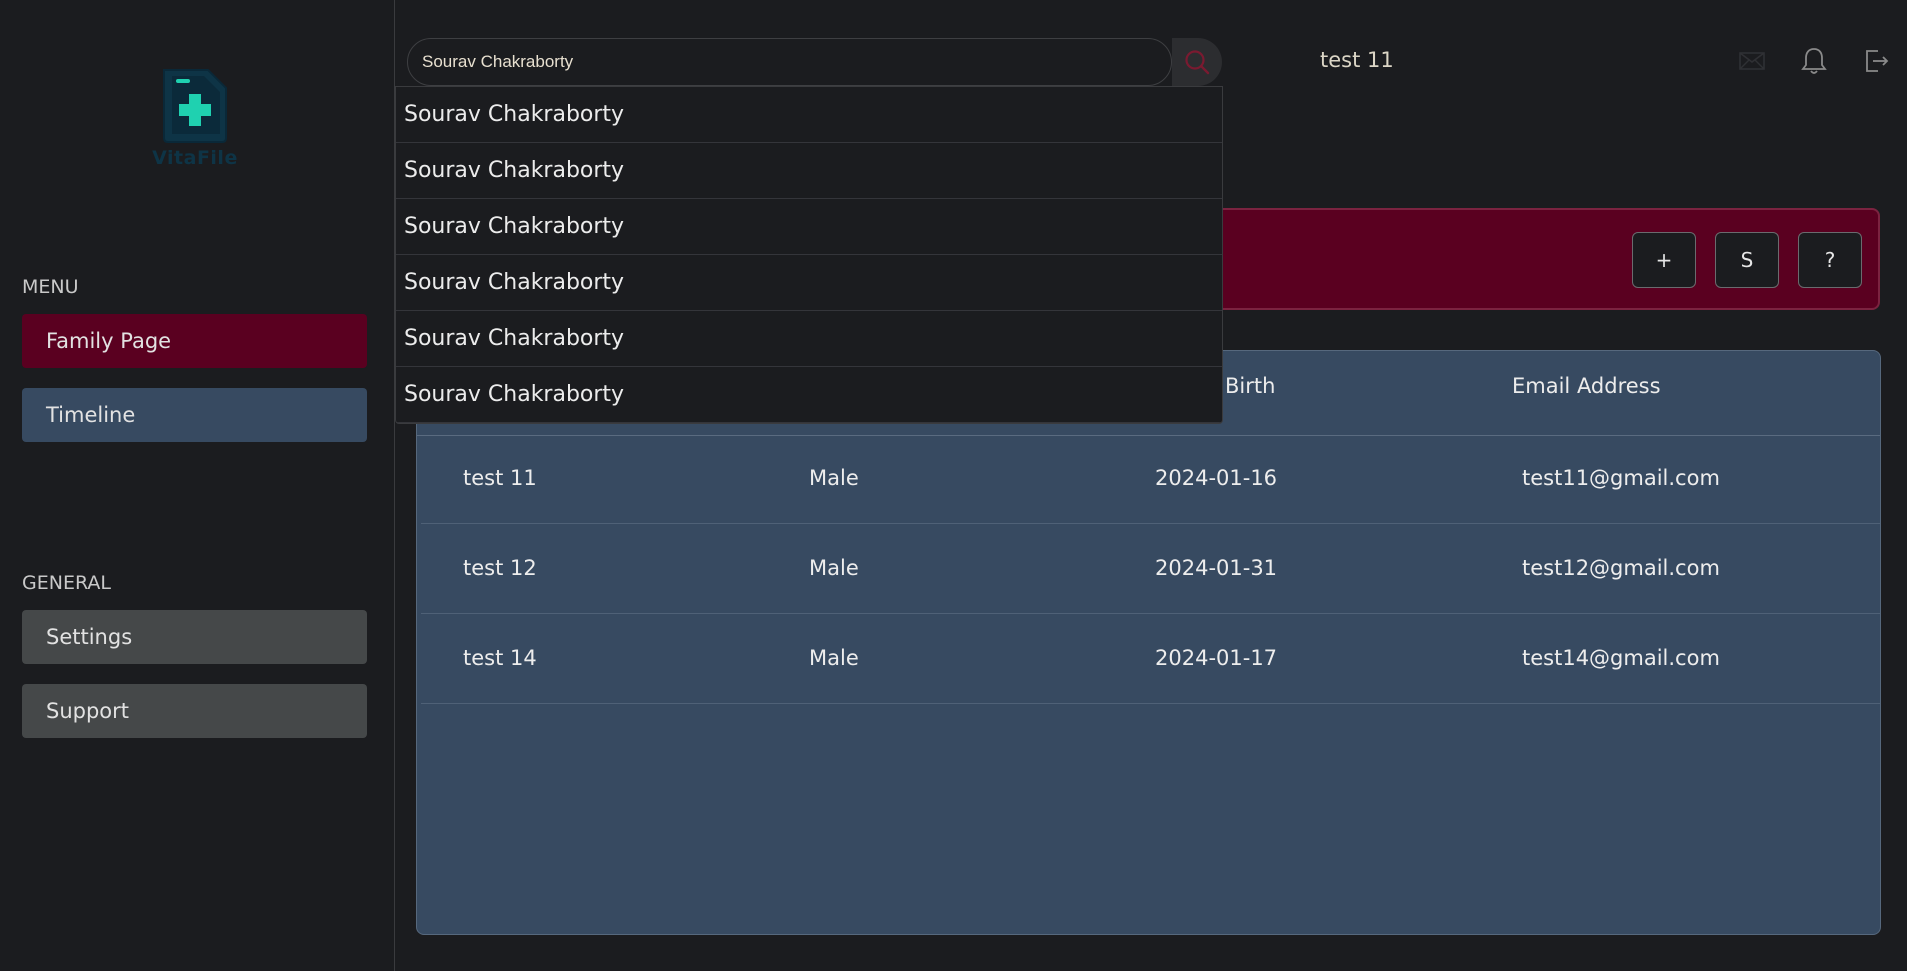 This screenshot has height=971, width=1907. I want to click on search-button, so click(1197, 62).